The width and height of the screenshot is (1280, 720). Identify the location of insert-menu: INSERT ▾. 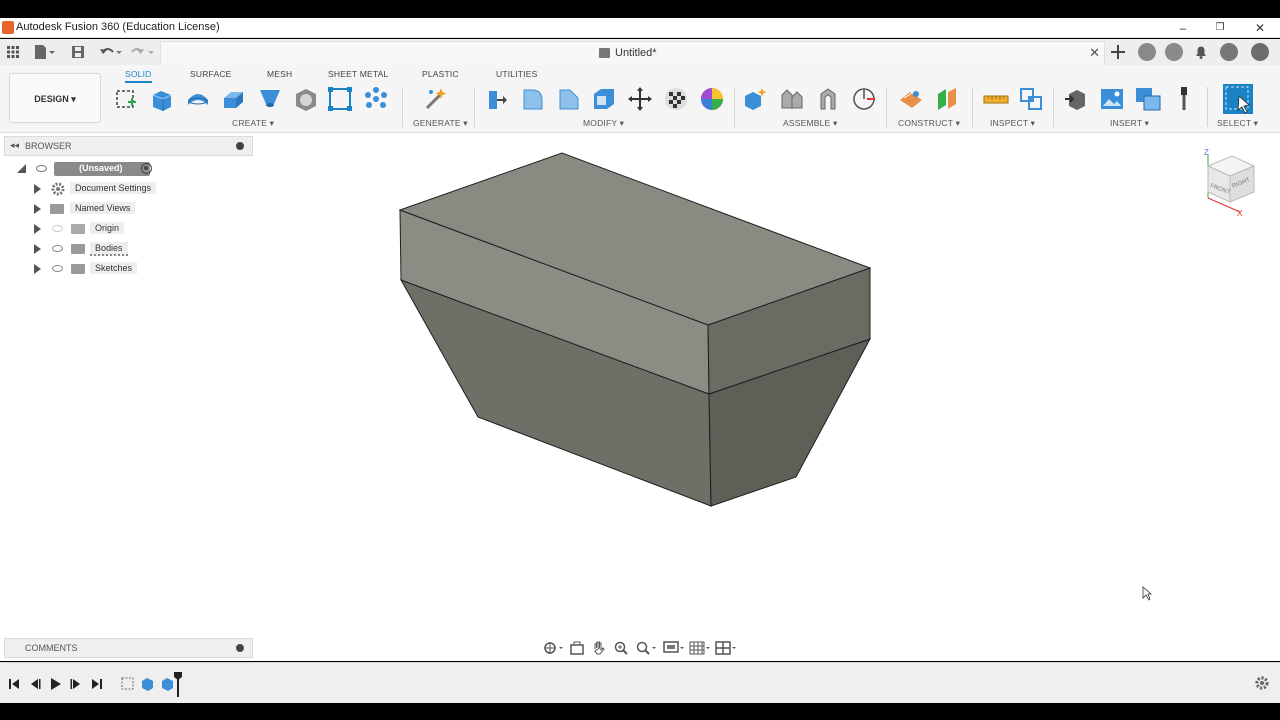
(1129, 123).